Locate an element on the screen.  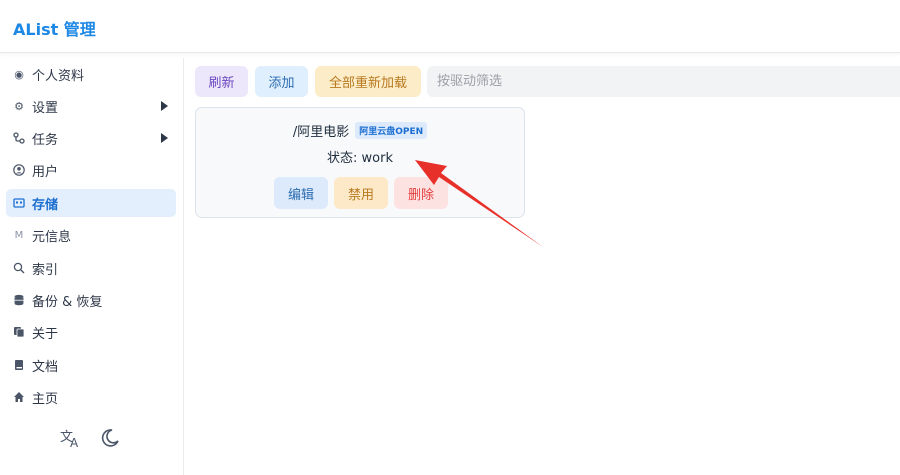
edit-button: 编辑 is located at coordinates (301, 193).